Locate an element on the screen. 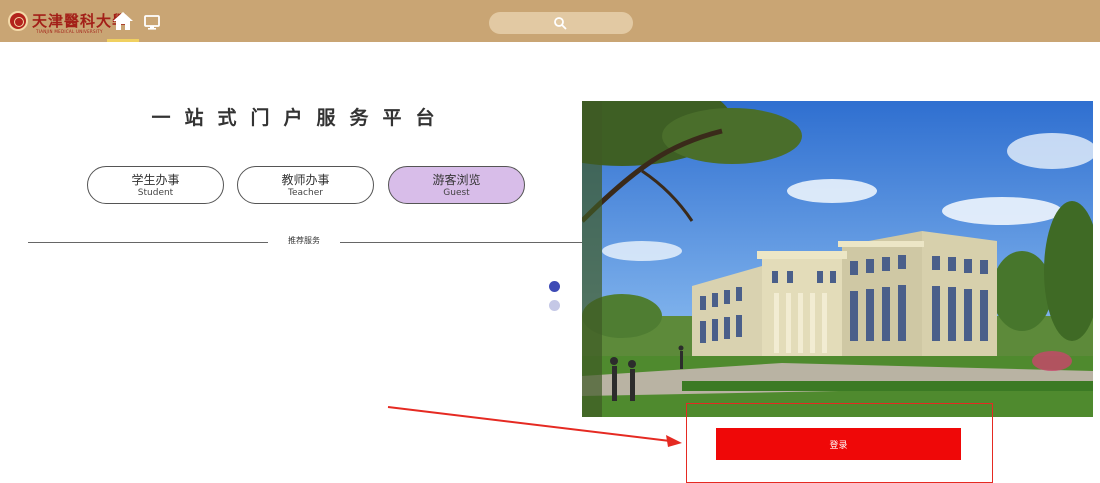  guest-button-label: 游客浏览 is located at coordinates (456, 180).